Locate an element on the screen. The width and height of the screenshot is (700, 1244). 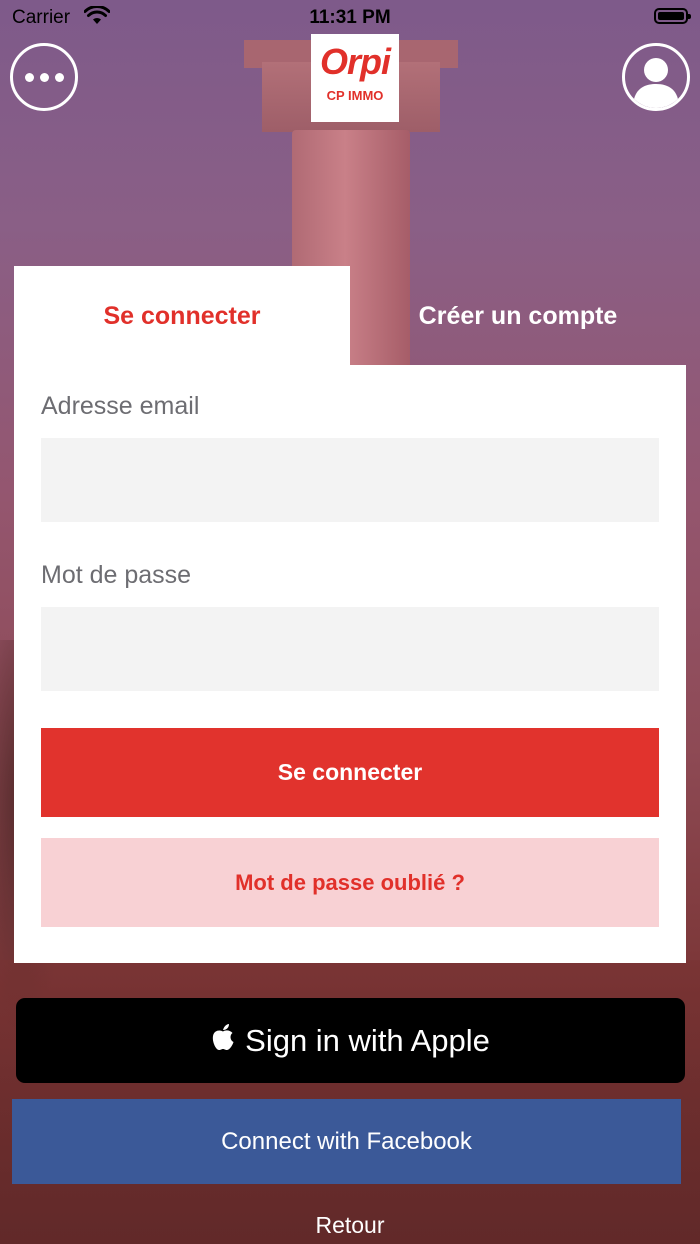
orpi-logo: Orpi CP IMMO is located at coordinates (355, 78).